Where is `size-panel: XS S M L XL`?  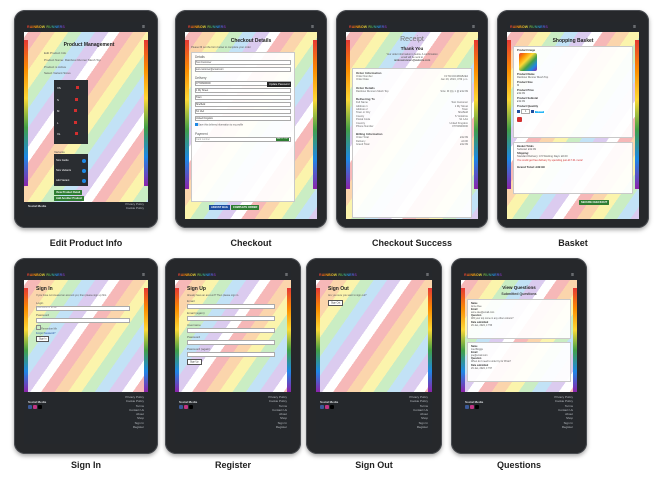
size-panel: XS S M L XL is located at coordinates (71, 112).